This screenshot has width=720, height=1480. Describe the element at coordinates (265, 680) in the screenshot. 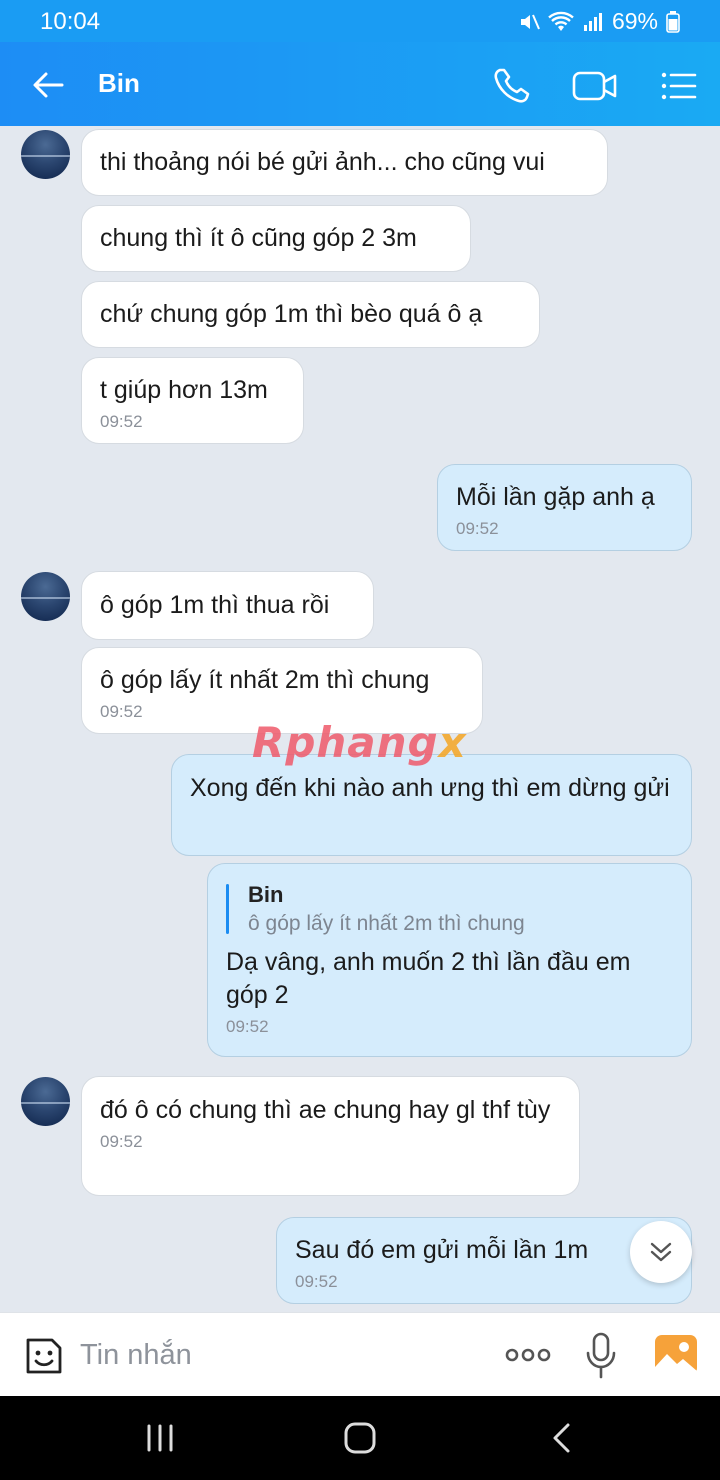

I see `message-text: ô góp lấy ít nhất 2m thì chung` at that location.